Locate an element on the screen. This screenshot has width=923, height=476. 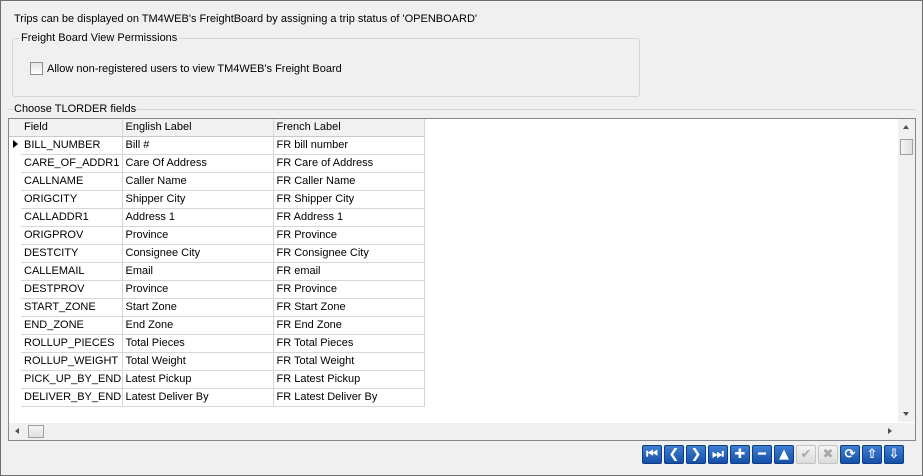
french-label-cell: FR Latest Deliver By is located at coordinates (349, 397).